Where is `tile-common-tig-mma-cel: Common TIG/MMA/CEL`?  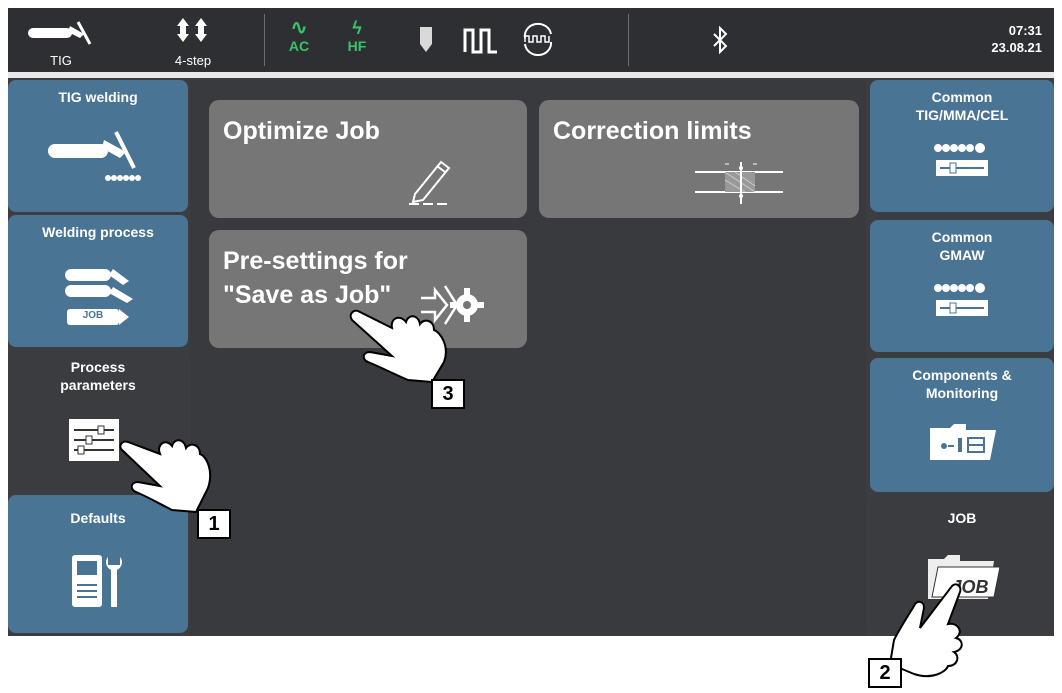 tile-common-tig-mma-cel: Common TIG/MMA/CEL is located at coordinates (962, 146).